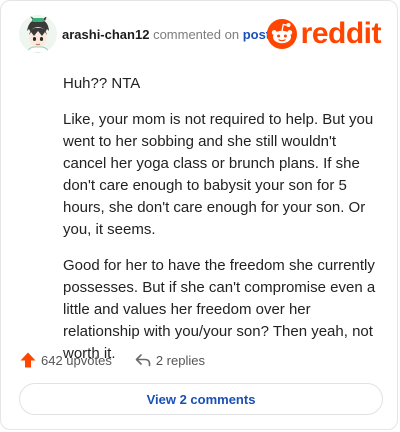 The height and width of the screenshot is (432, 400). What do you see at coordinates (123, 360) in the screenshot?
I see `comment-actions: 642 upvotes 2 replies` at bounding box center [123, 360].